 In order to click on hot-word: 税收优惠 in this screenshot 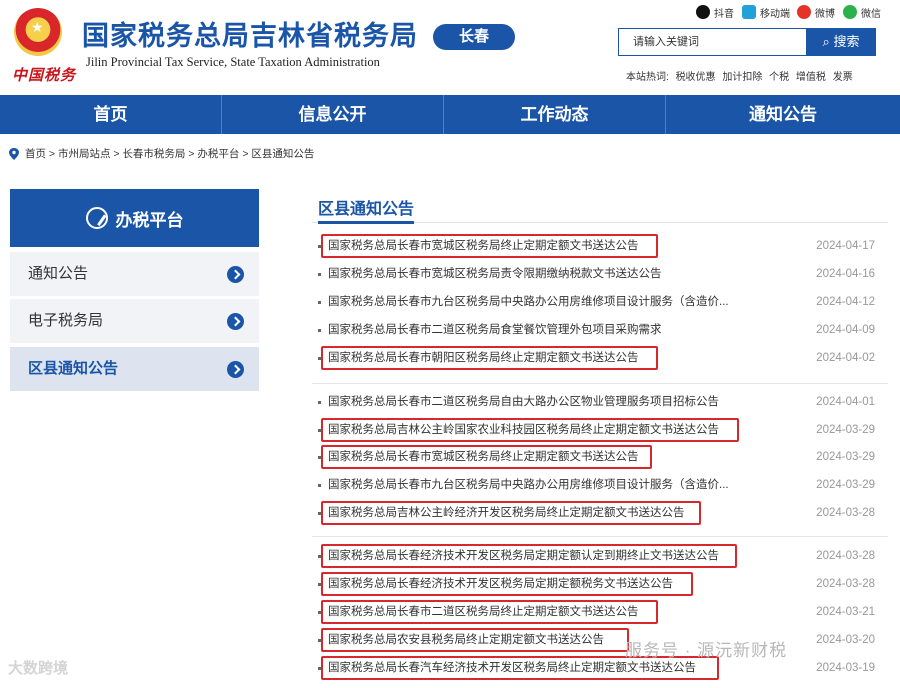, I will do `click(696, 77)`.